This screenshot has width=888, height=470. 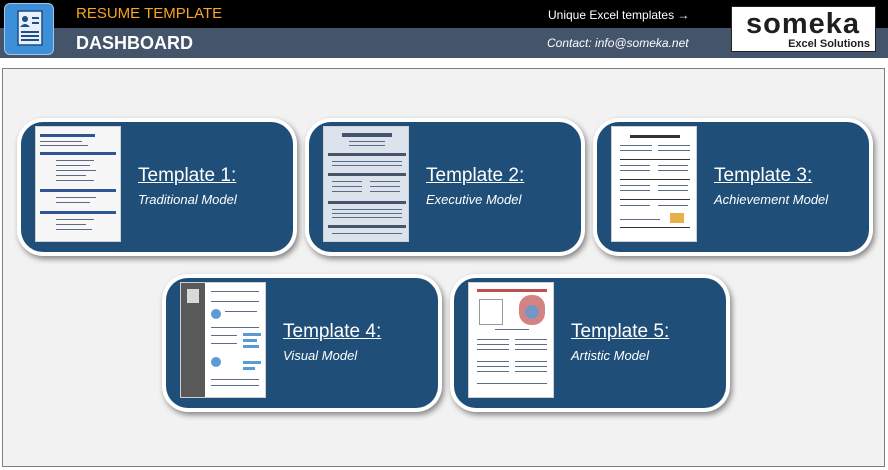 I want to click on template-5-card: Template 5: Artistic Model, so click(x=590, y=343).